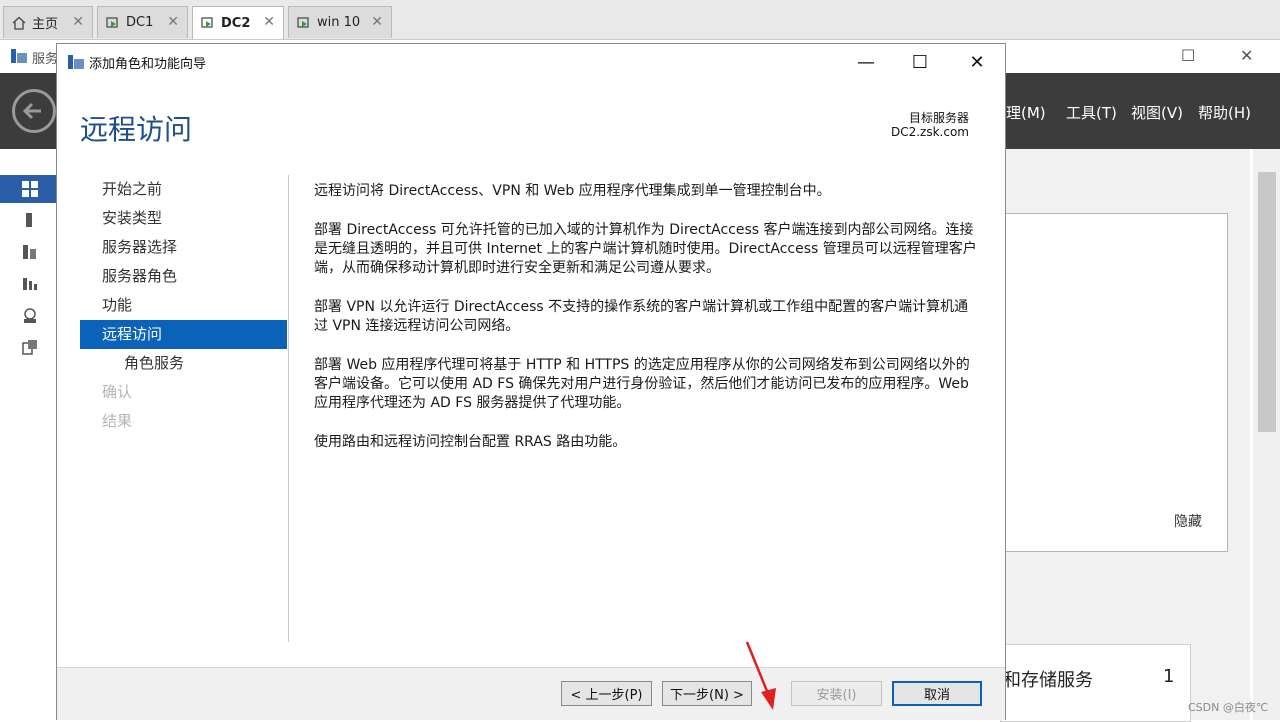 Image resolution: width=1280 pixels, height=722 pixels. I want to click on background-window-title: 服务, so click(45, 59).